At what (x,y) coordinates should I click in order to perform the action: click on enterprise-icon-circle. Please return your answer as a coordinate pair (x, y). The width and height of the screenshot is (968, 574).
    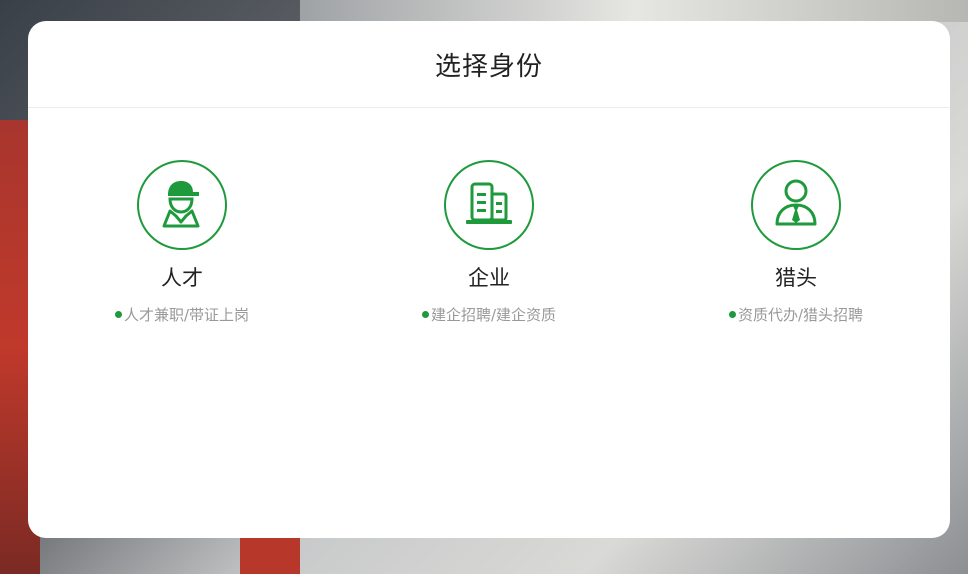
    Looking at the image, I should click on (489, 205).